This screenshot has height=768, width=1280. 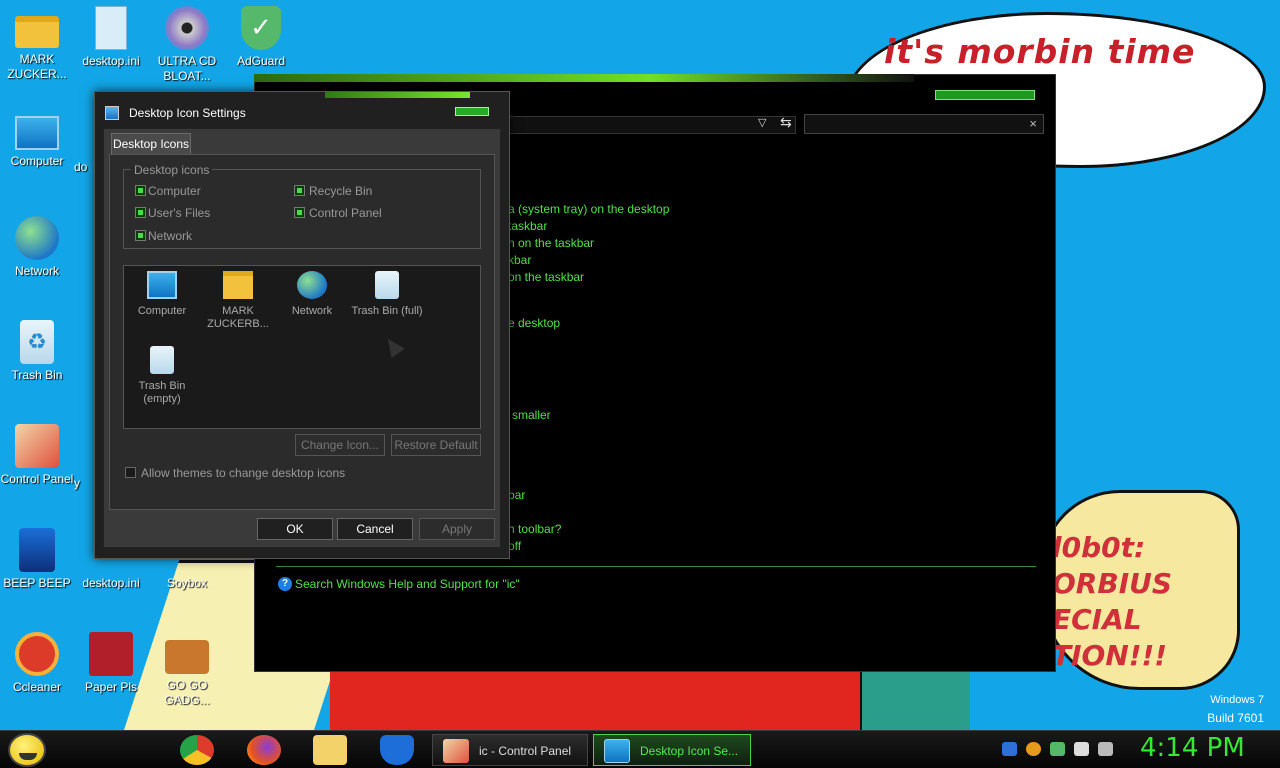 What do you see at coordinates (457, 529) in the screenshot?
I see `apply-button: Apply` at bounding box center [457, 529].